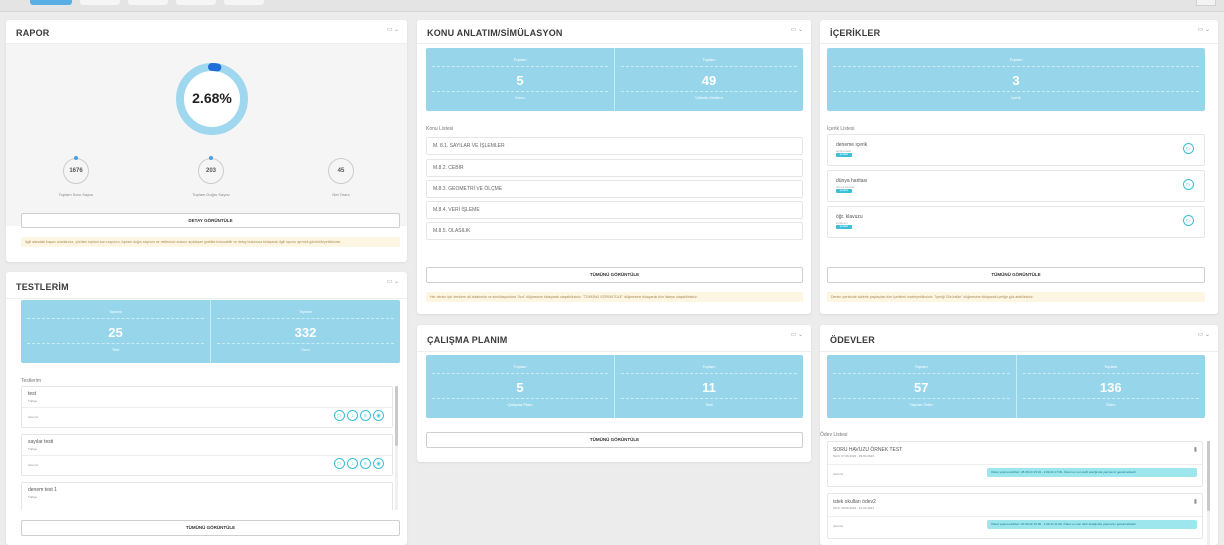 This screenshot has width=1224, height=545. Describe the element at coordinates (495, 33) in the screenshot. I see `panel-title: KONU ANLATIM/SİMÜLASYON` at that location.